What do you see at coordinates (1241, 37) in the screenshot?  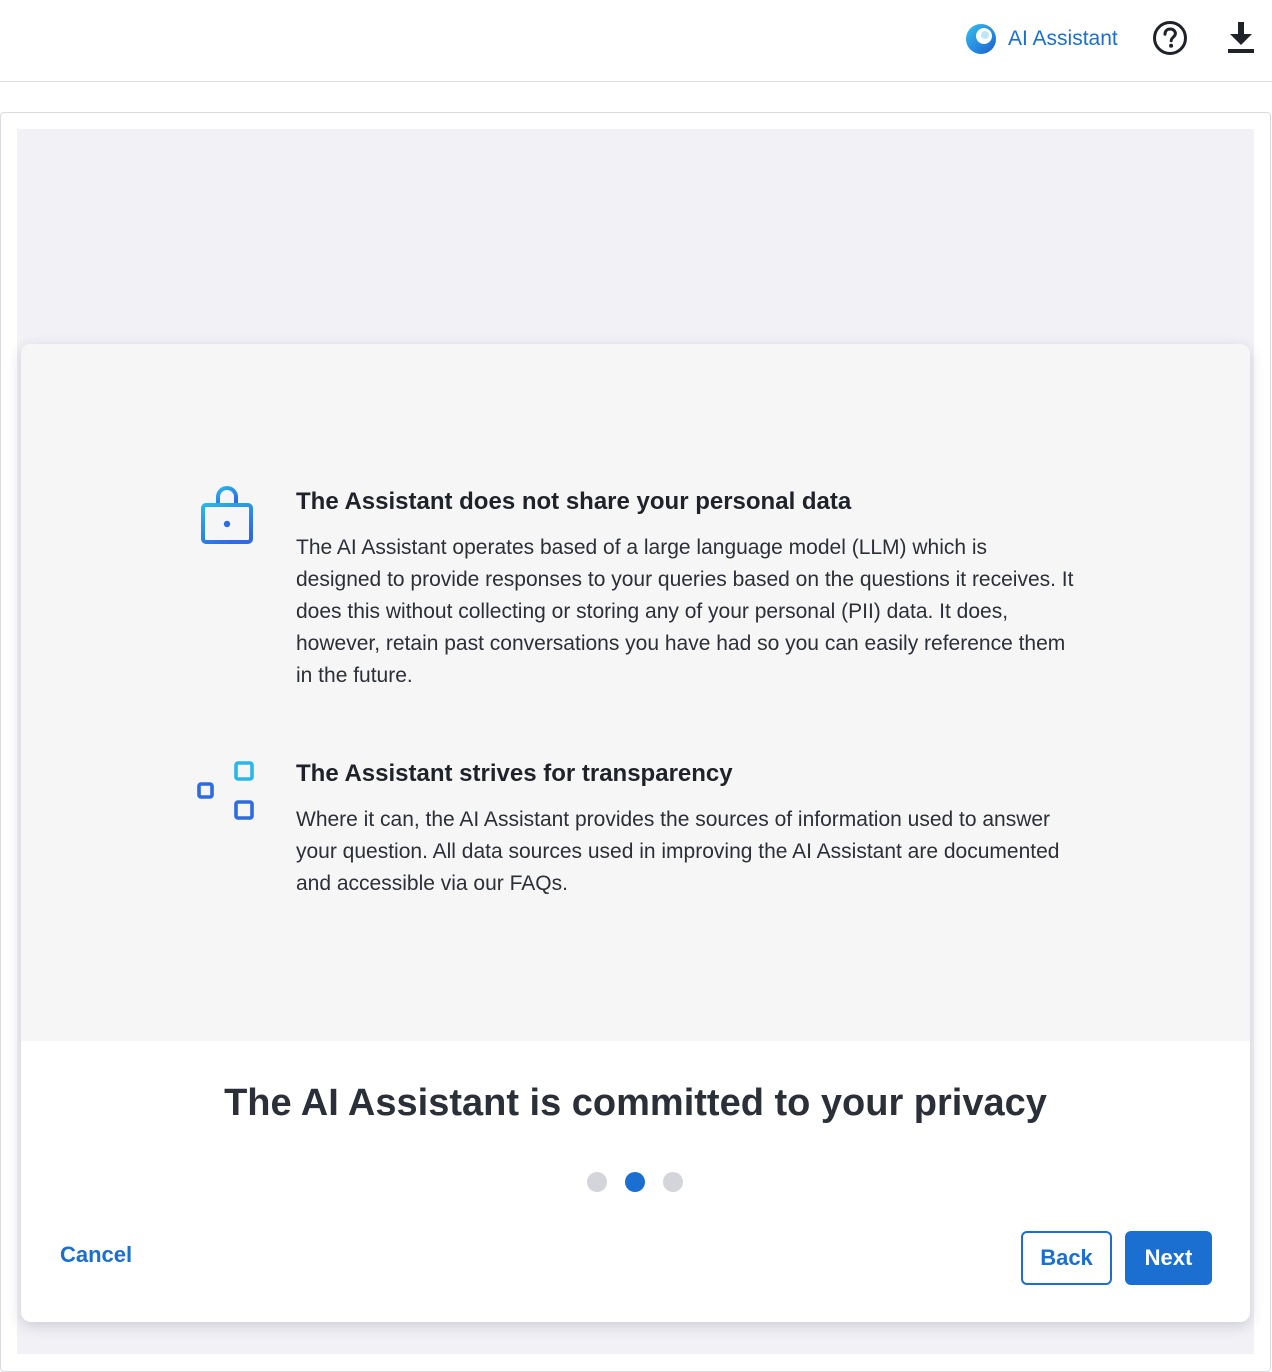 I see `download-icon` at bounding box center [1241, 37].